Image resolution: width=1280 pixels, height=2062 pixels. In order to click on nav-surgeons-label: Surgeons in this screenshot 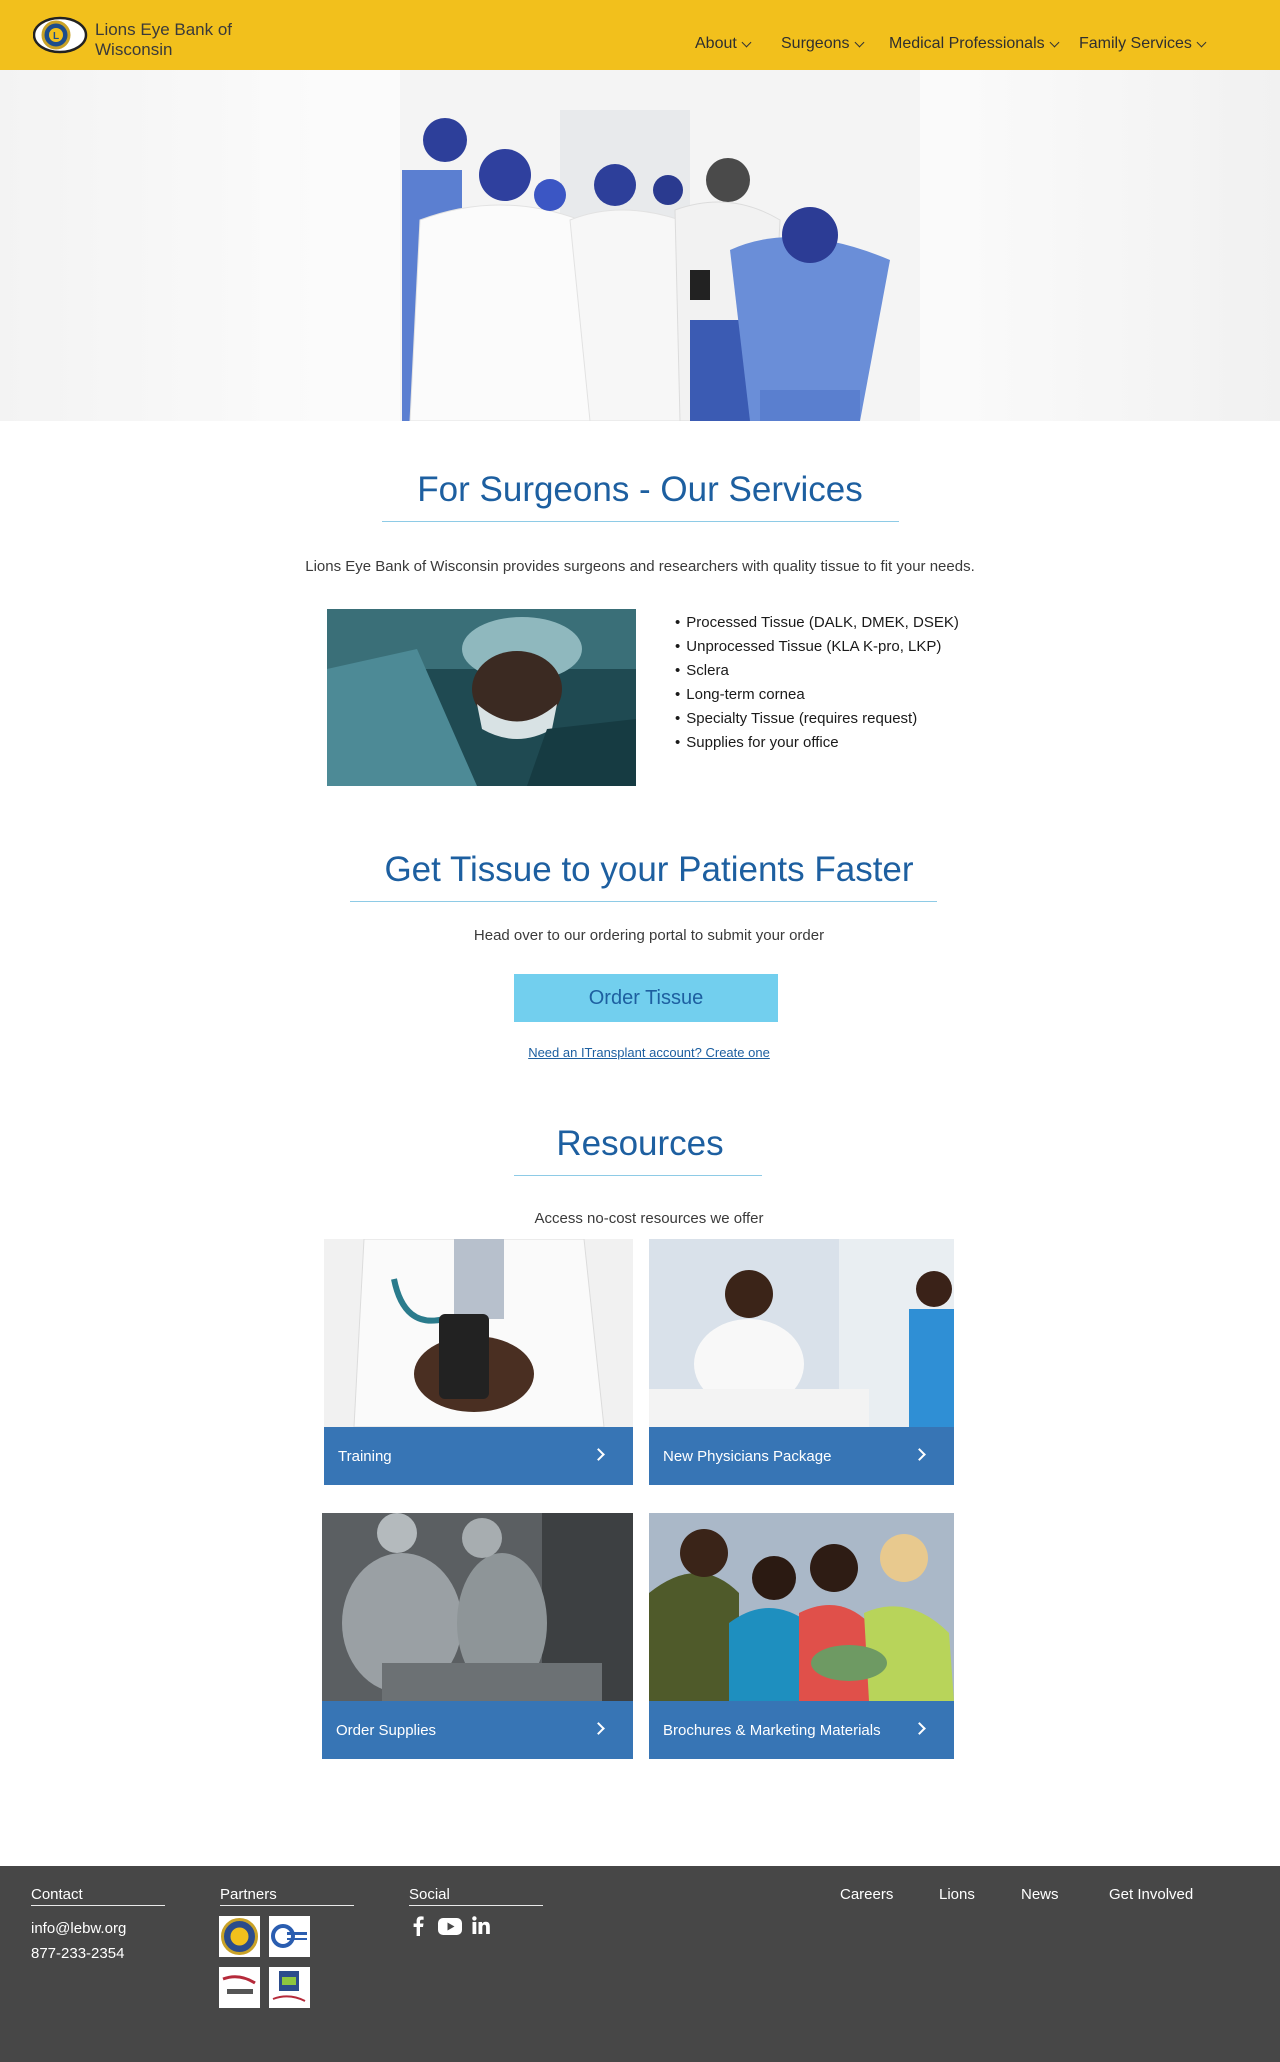, I will do `click(815, 43)`.